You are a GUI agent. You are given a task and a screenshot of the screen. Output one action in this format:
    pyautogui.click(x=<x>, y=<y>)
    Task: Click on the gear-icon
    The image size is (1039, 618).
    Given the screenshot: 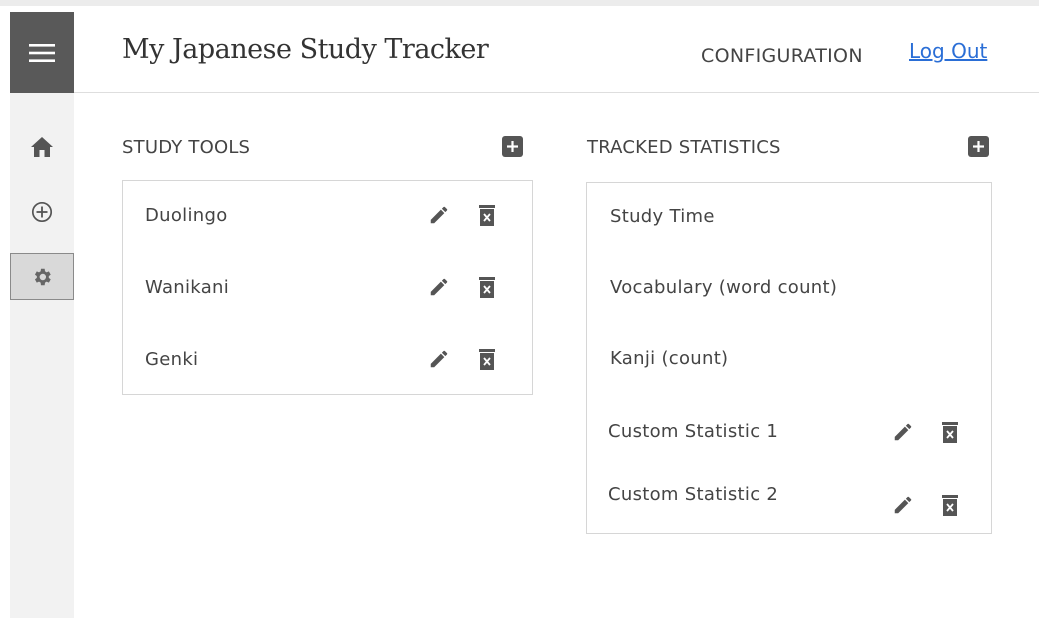 What is the action you would take?
    pyautogui.click(x=42, y=276)
    